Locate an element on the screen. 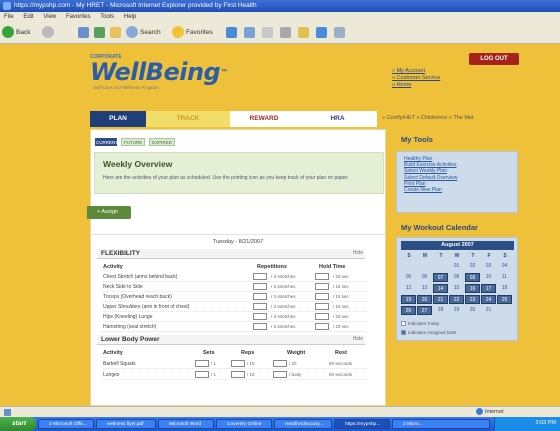 The height and width of the screenshot is (431, 560). calendar-day: 29 is located at coordinates (456, 310).